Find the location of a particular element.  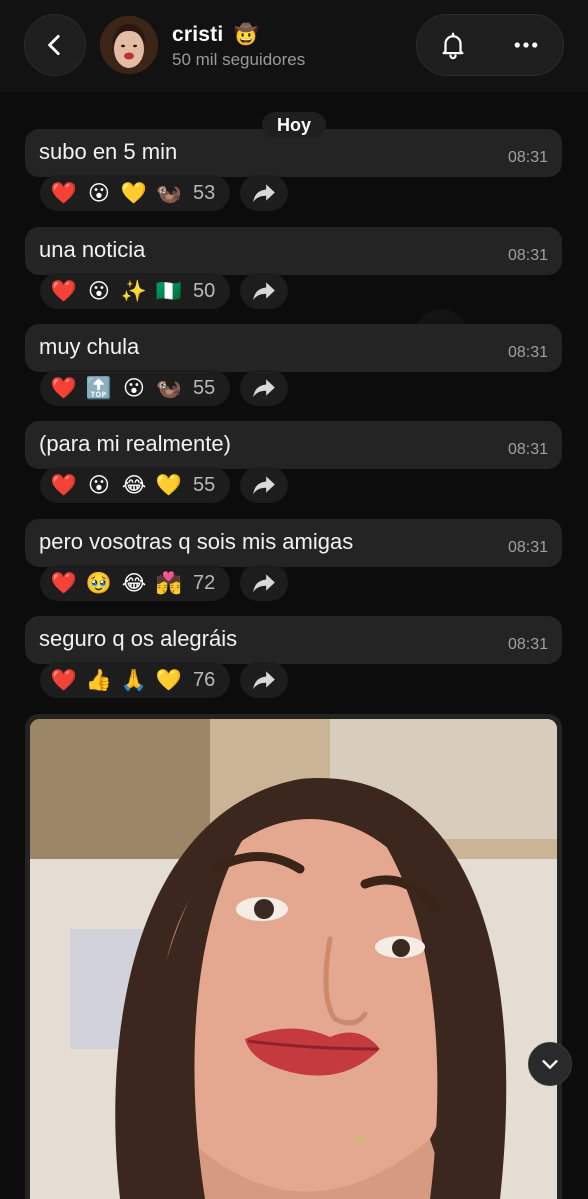

bell-icon is located at coordinates (453, 46).